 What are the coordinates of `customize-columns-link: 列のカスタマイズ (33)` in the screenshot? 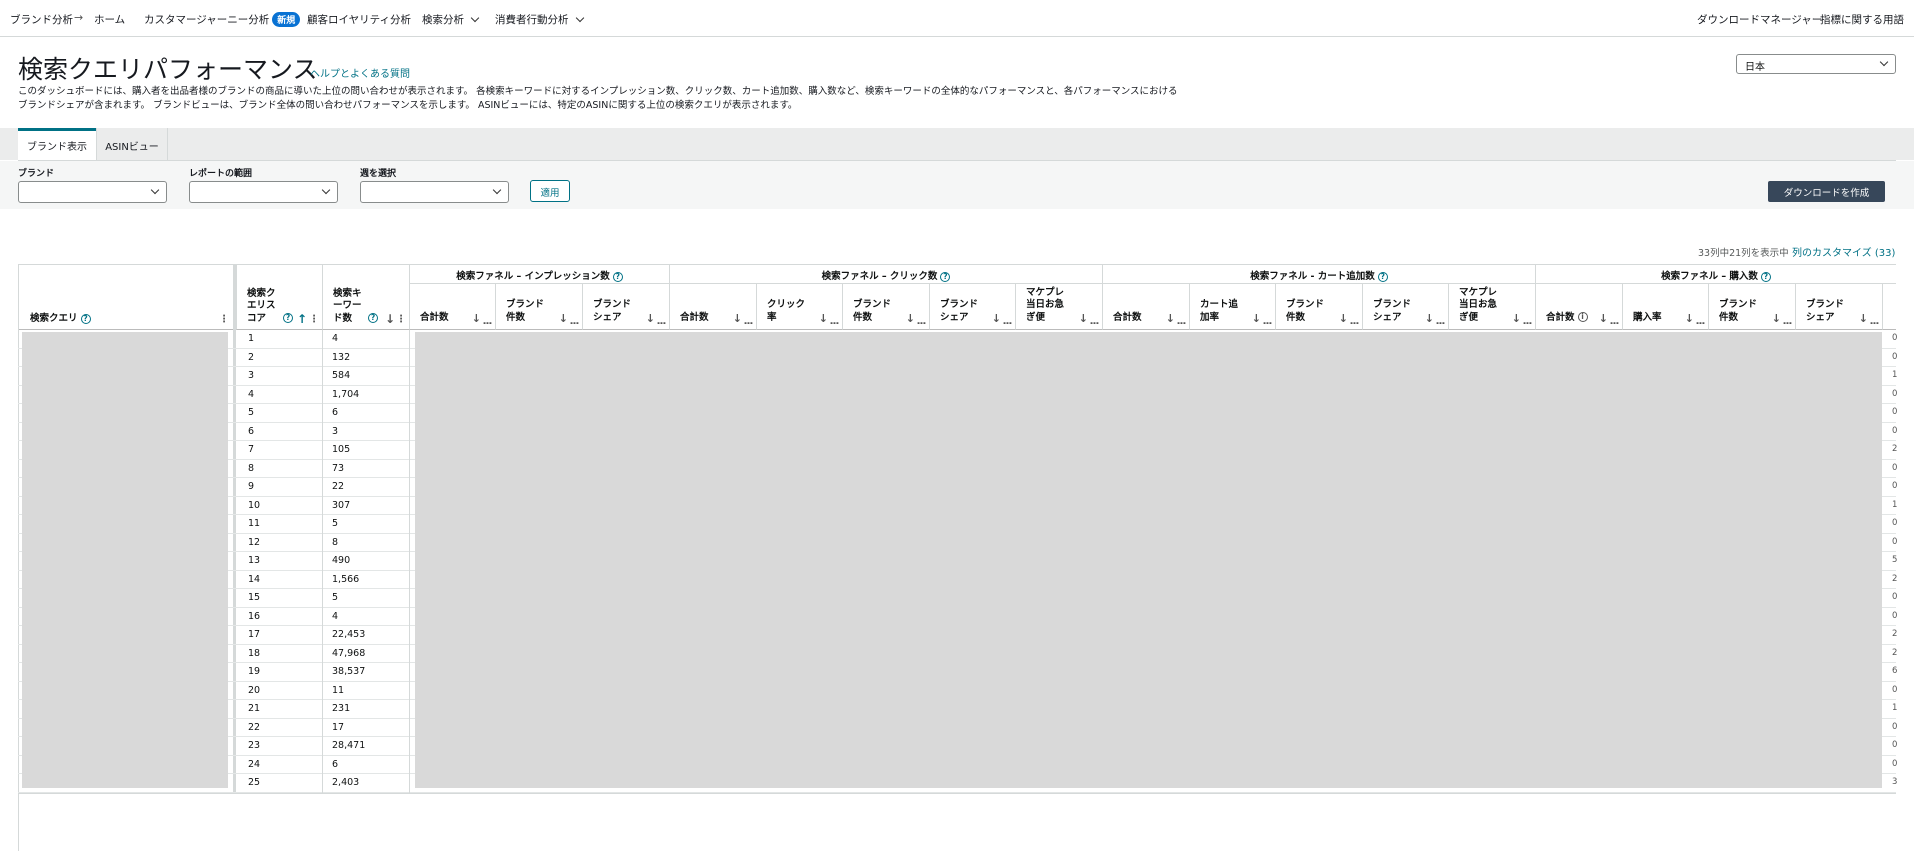 It's located at (1843, 251).